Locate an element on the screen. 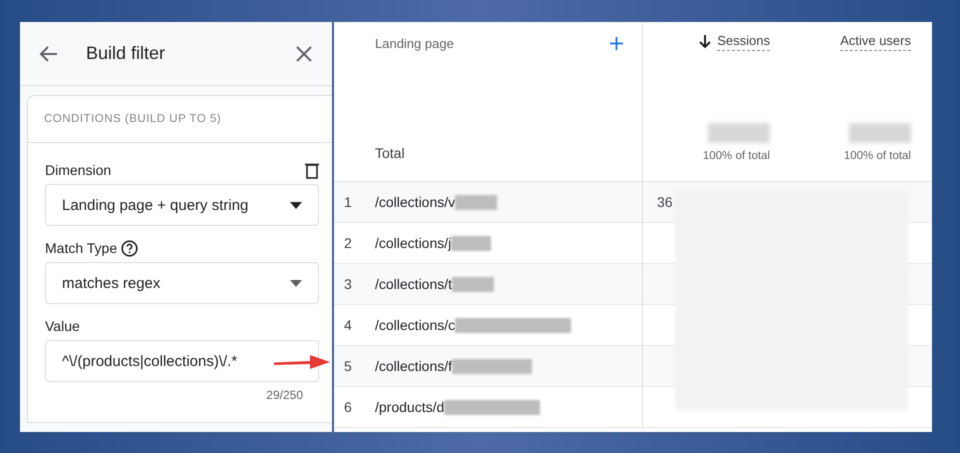  landing-page-link: /collections/j is located at coordinates (413, 243).